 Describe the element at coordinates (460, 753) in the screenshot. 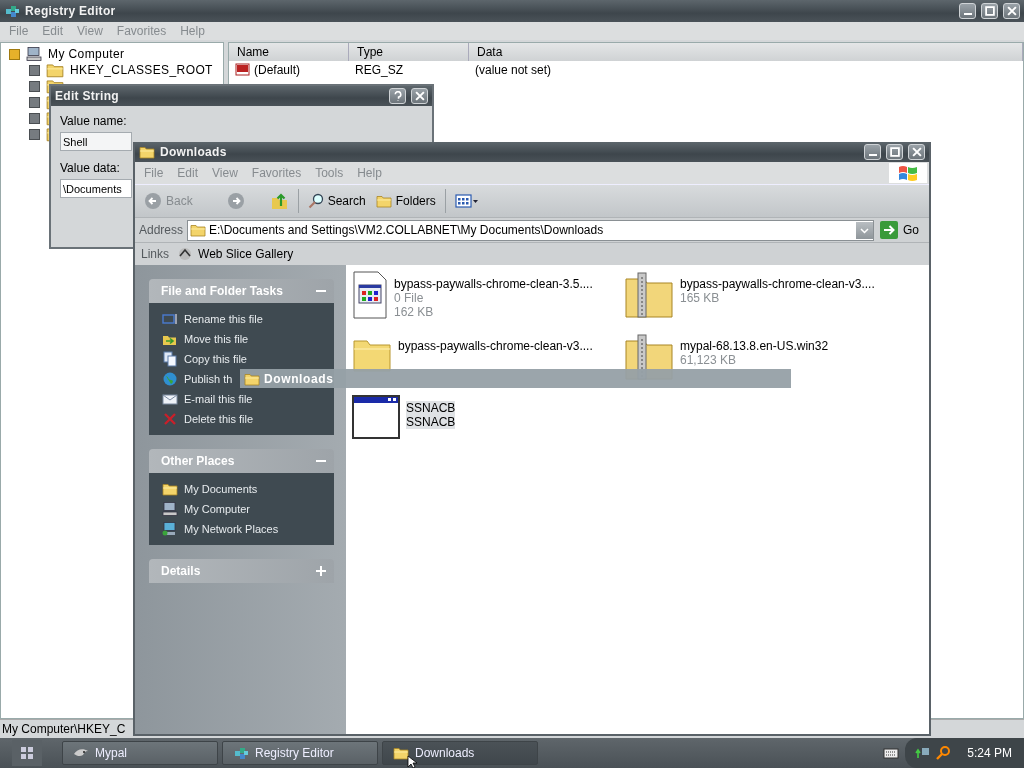

I see `taskbar-button: Downloads` at that location.